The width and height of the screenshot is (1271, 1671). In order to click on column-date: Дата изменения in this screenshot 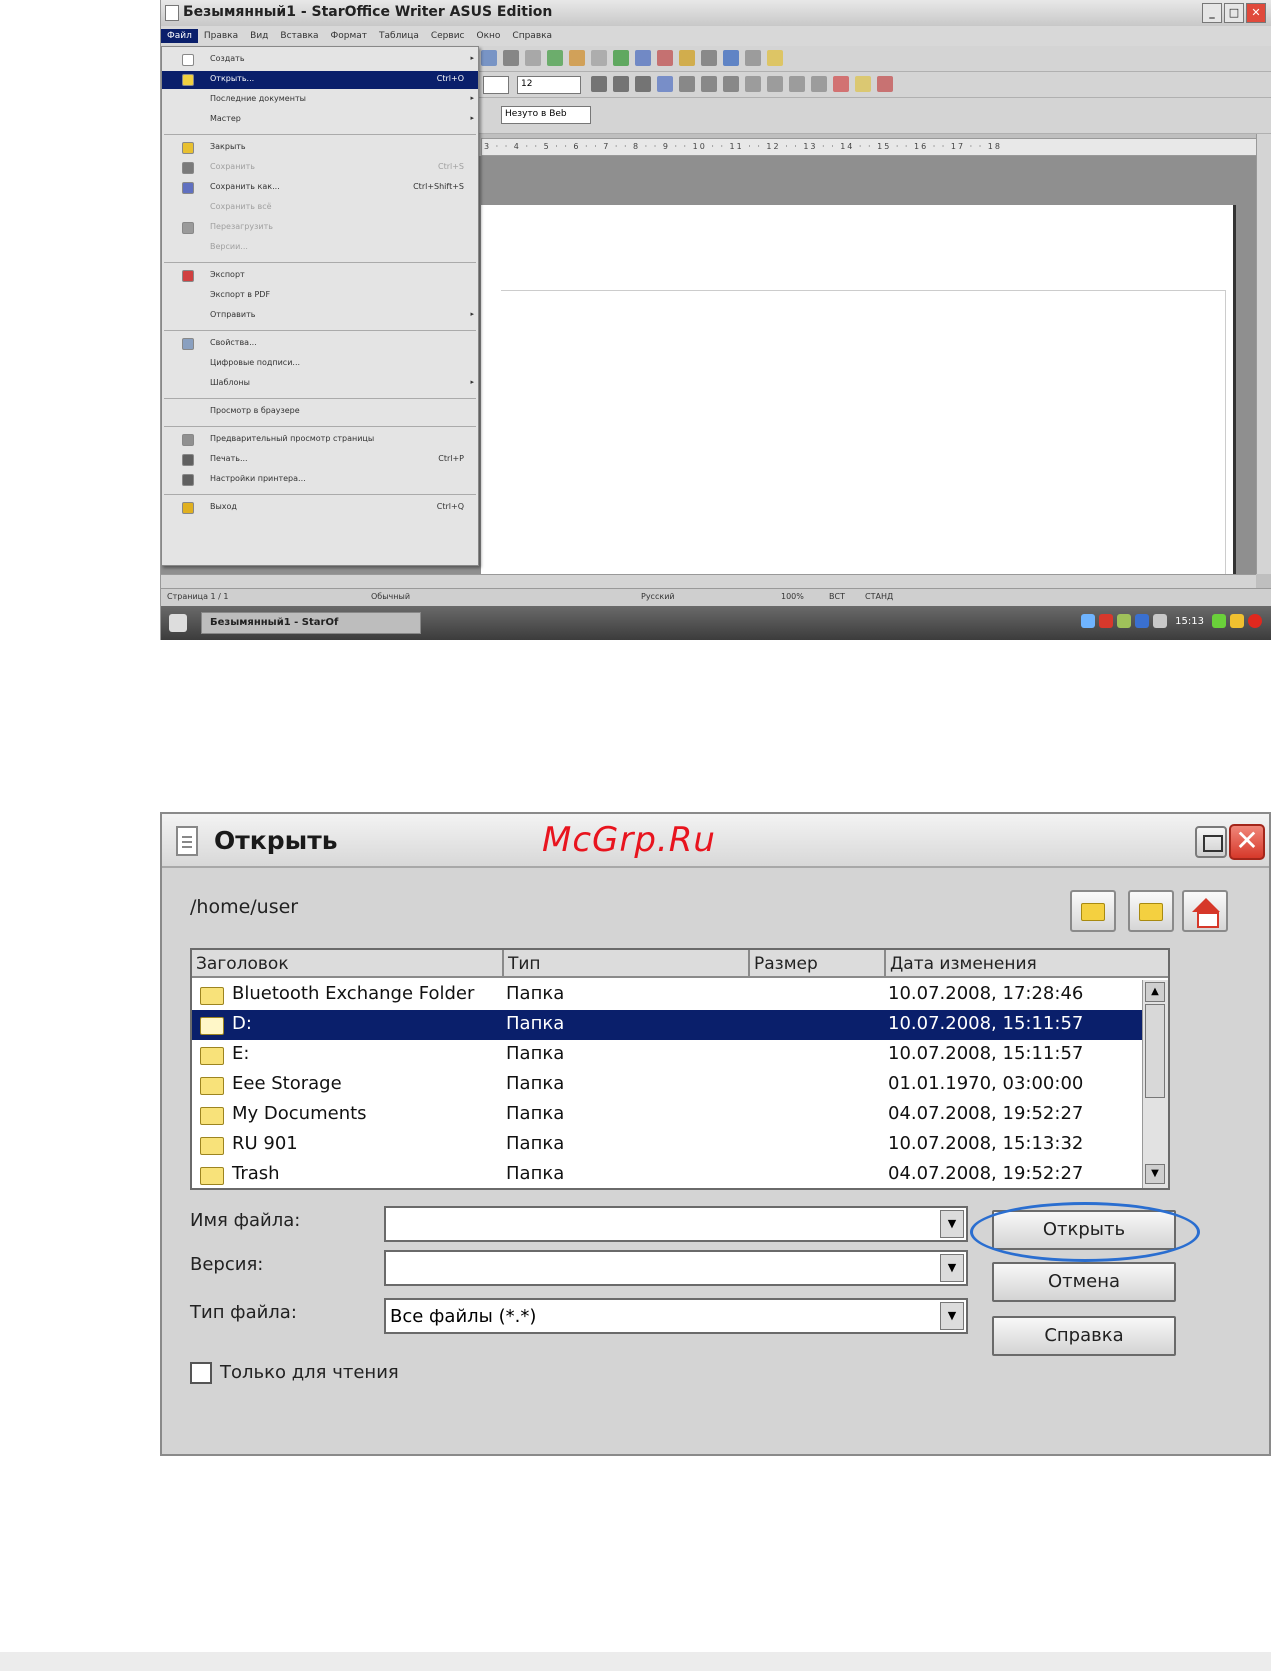, I will do `click(1027, 964)`.